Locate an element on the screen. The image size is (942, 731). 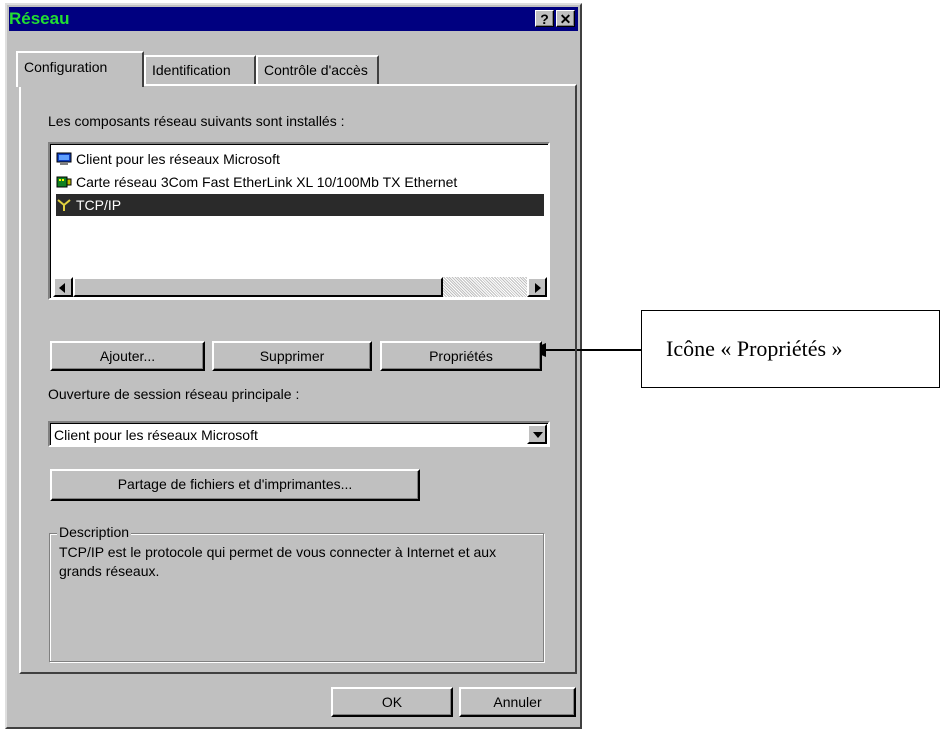
tab-identification-label: Identification is located at coordinates (191, 70).